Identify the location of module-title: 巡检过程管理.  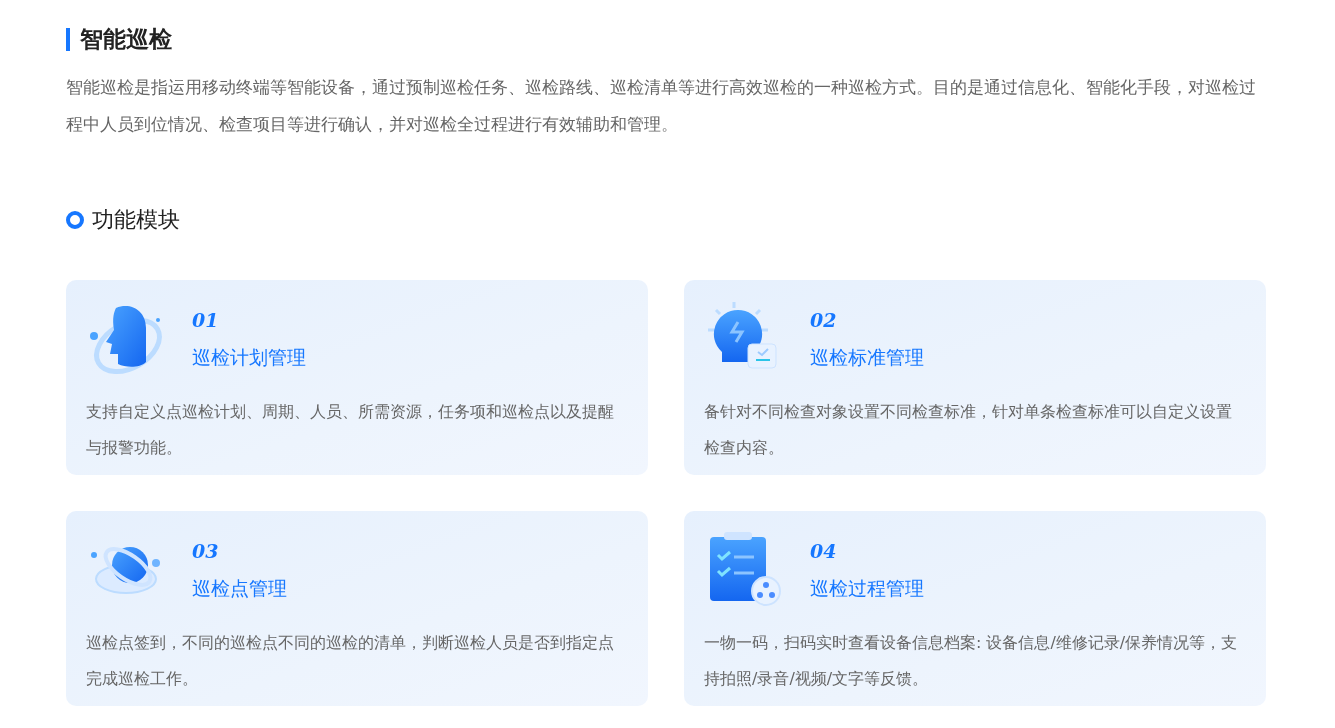
(867, 588).